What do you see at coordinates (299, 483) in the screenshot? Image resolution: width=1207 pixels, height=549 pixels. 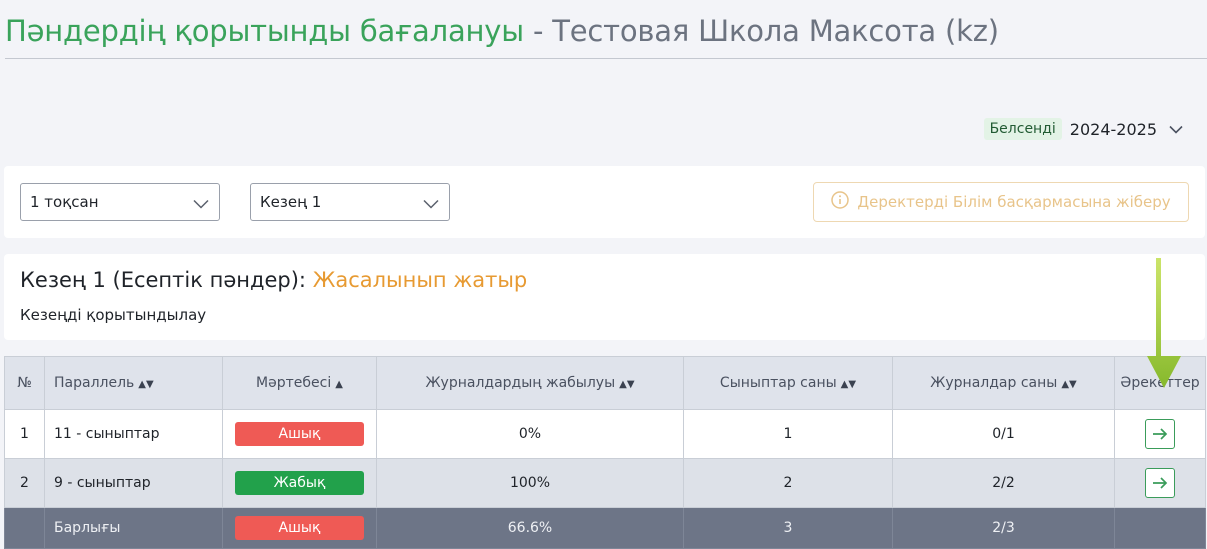 I see `status-badge: Жабық` at bounding box center [299, 483].